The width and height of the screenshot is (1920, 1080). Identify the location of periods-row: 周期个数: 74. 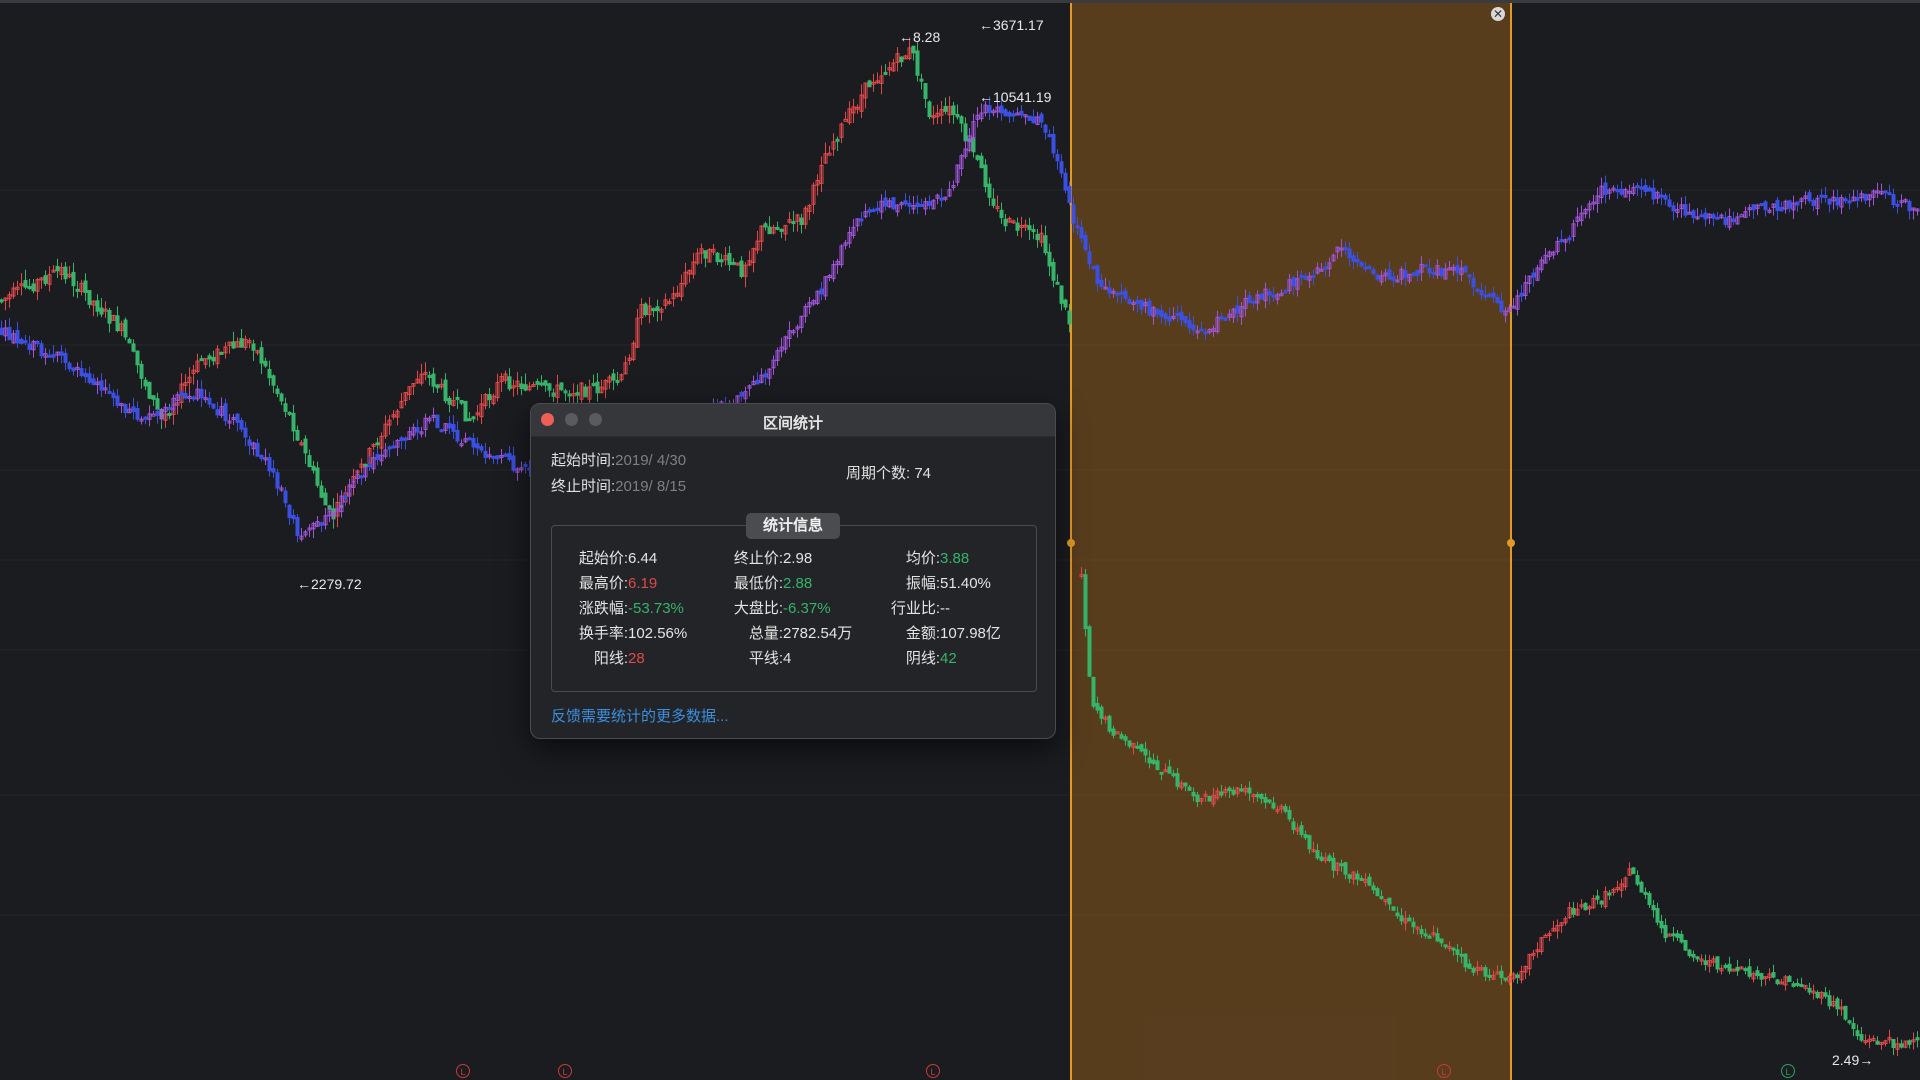
(888, 472).